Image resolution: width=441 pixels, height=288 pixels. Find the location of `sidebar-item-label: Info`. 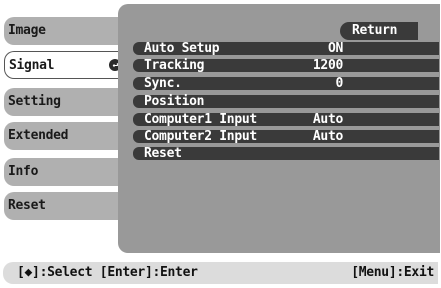

sidebar-item-label: Info is located at coordinates (23, 171).